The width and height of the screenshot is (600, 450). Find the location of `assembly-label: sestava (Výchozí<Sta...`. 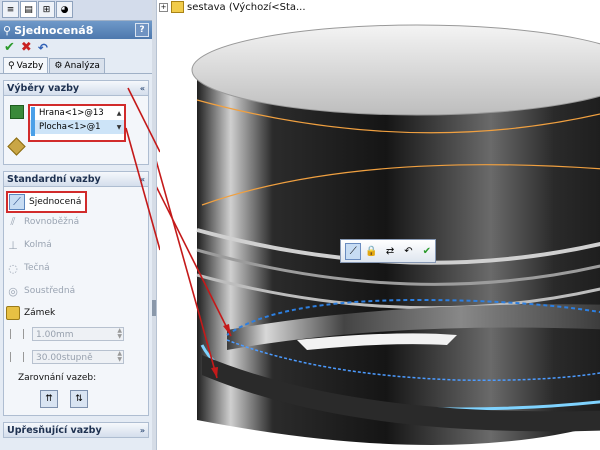

assembly-label: sestava (Výchozí<Sta... is located at coordinates (246, 7).